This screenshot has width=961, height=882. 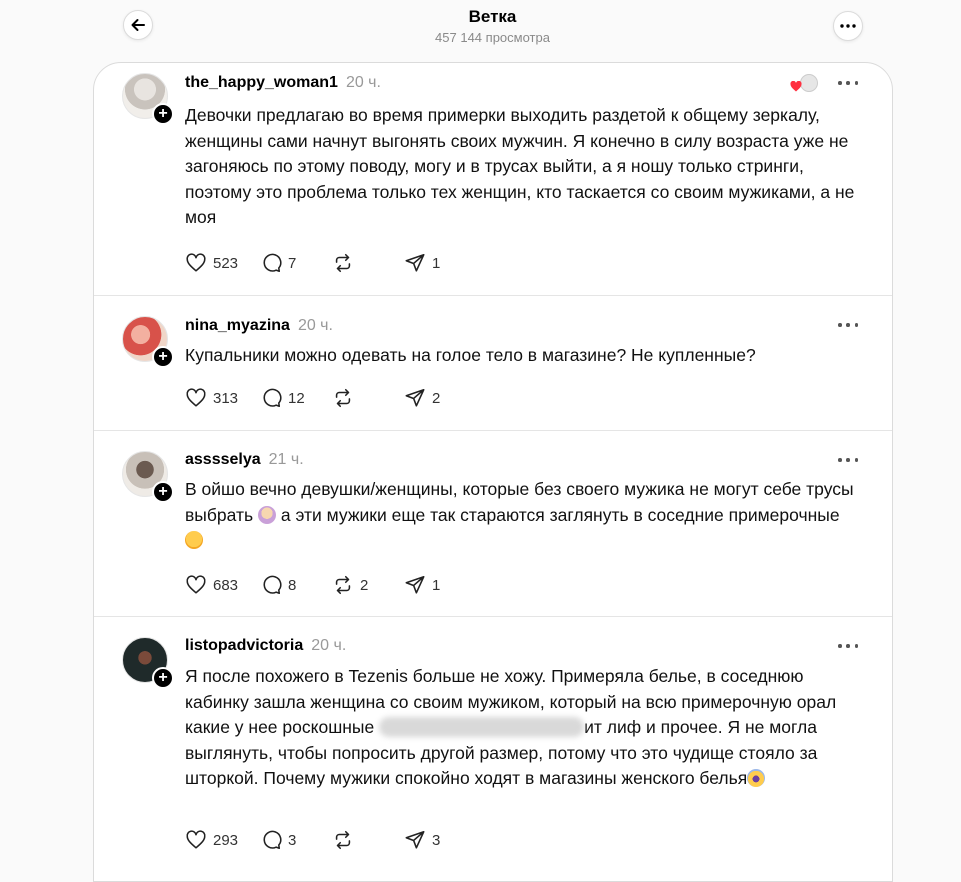 What do you see at coordinates (286, 460) in the screenshot?
I see `timestamp: 21 ч.` at bounding box center [286, 460].